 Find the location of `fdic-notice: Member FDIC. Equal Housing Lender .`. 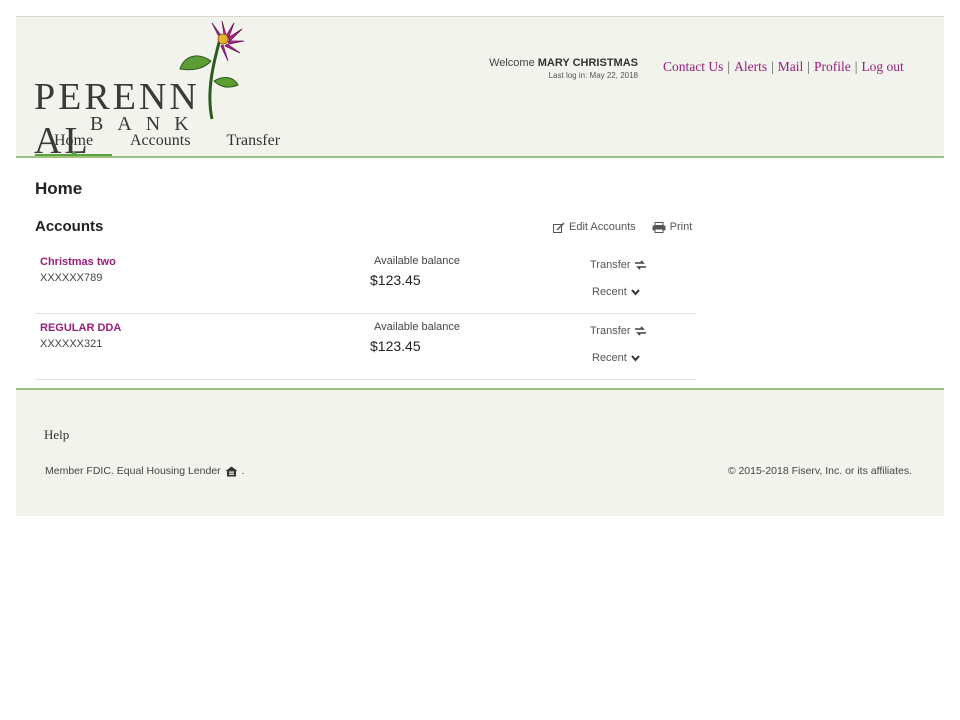

fdic-notice: Member FDIC. Equal Housing Lender . is located at coordinates (145, 471).